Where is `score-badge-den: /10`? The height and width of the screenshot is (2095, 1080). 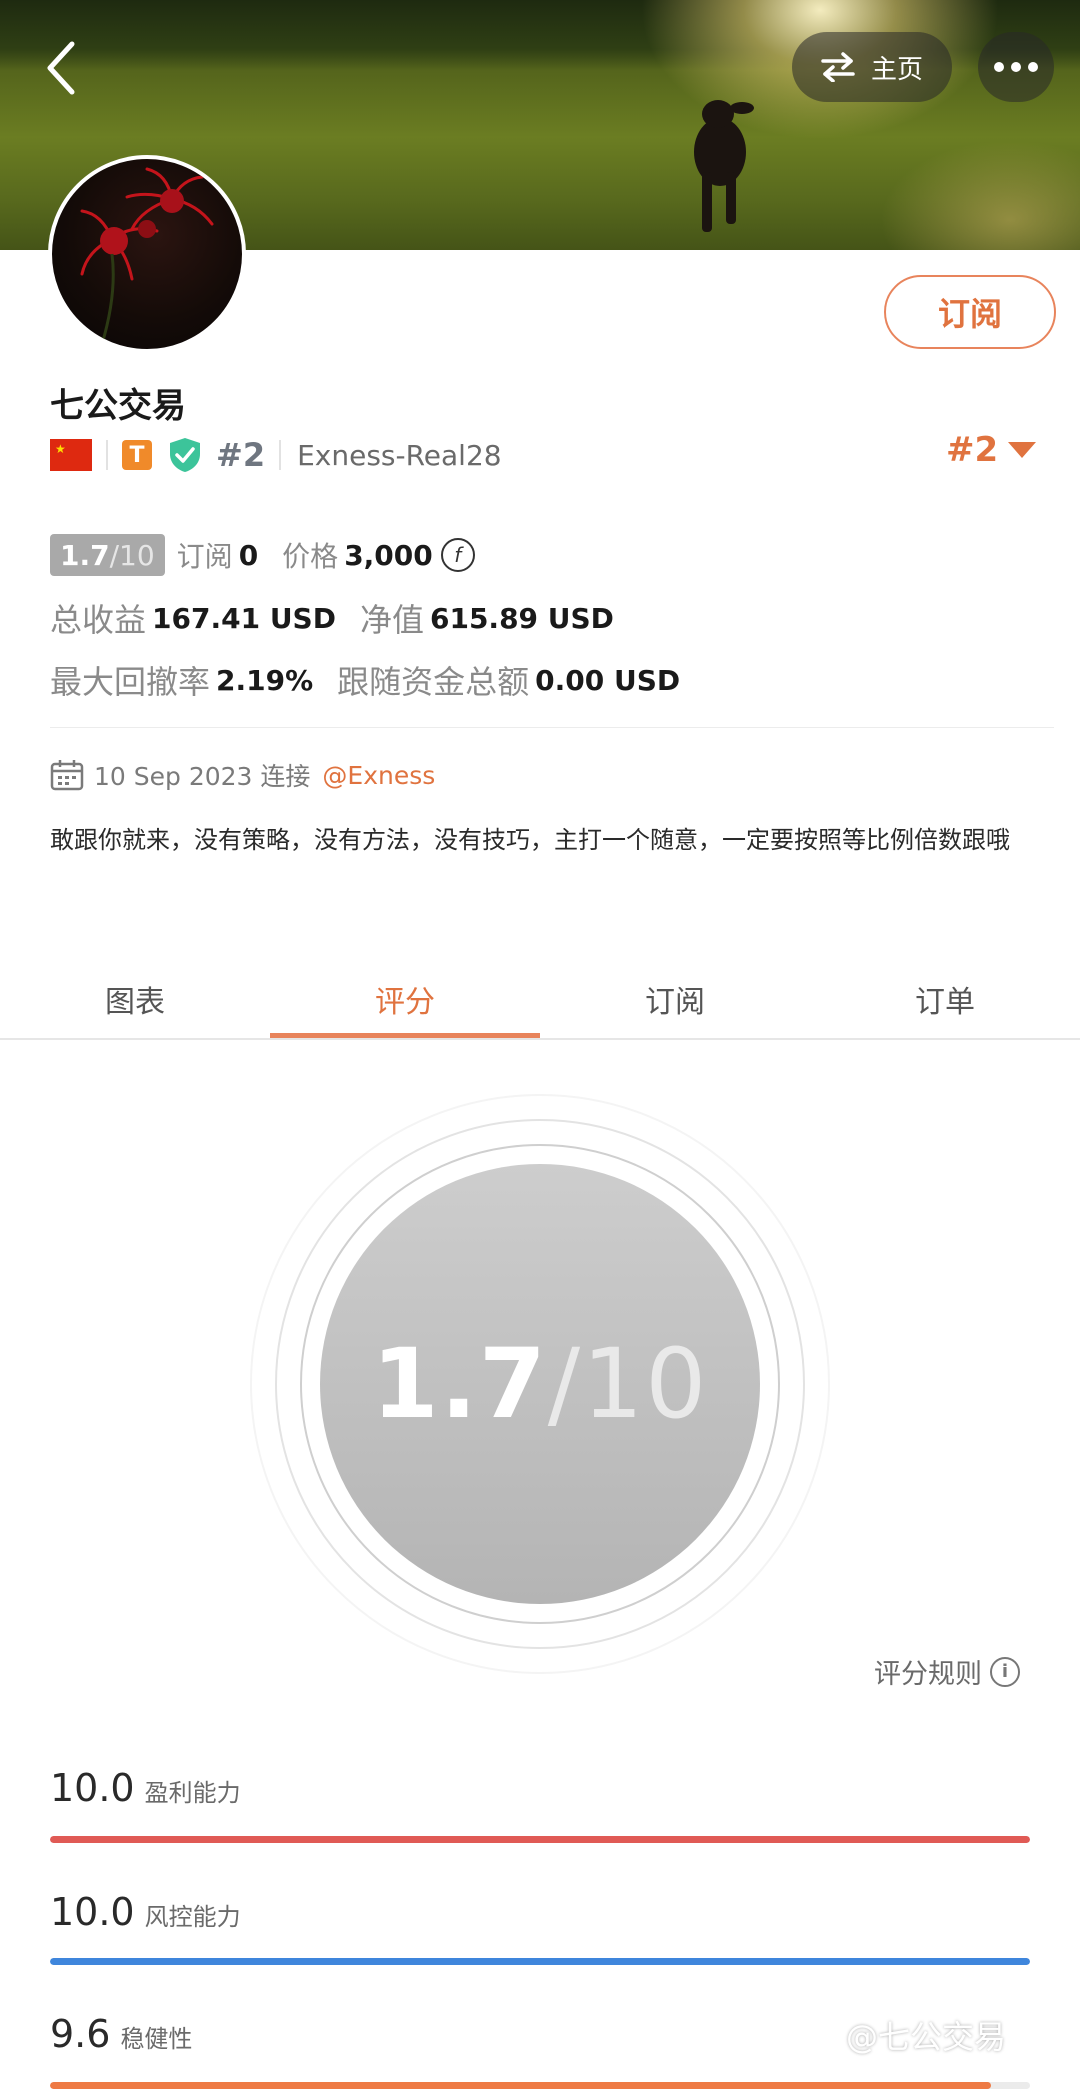 score-badge-den: /10 is located at coordinates (132, 555).